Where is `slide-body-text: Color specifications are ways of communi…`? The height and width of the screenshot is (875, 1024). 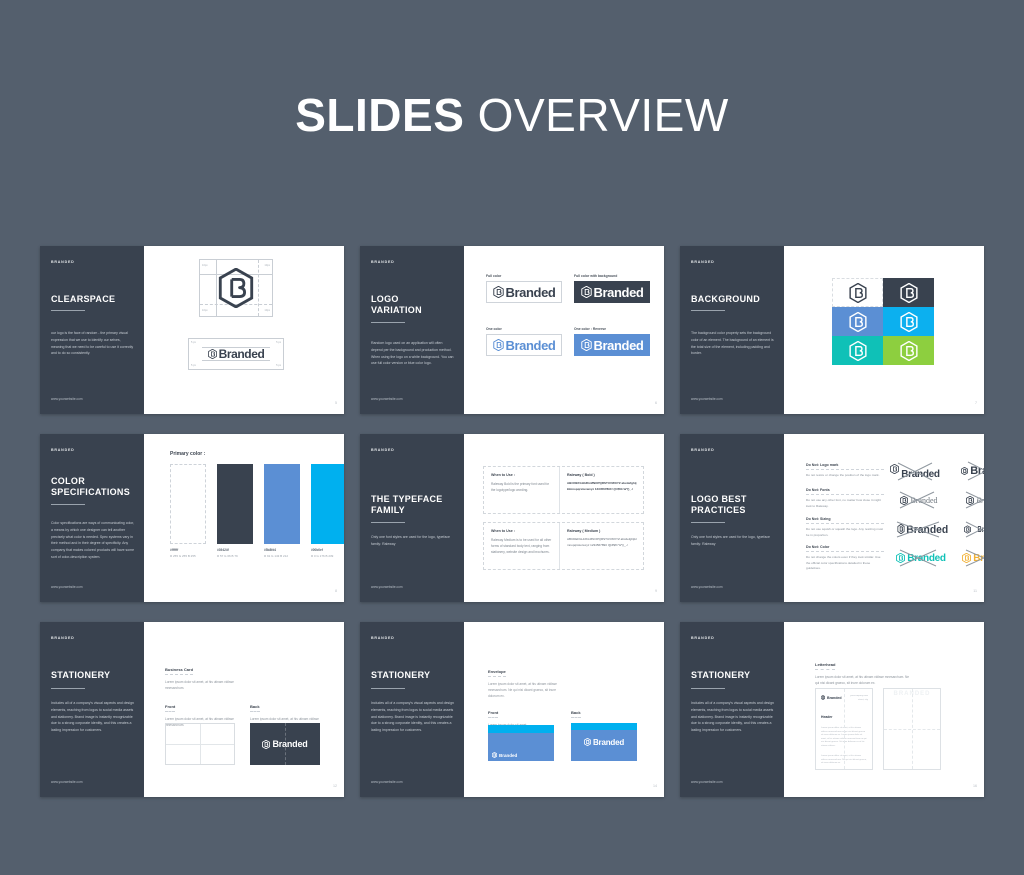
slide-body-text: Color specifications are ways of communi… is located at coordinates (93, 540).